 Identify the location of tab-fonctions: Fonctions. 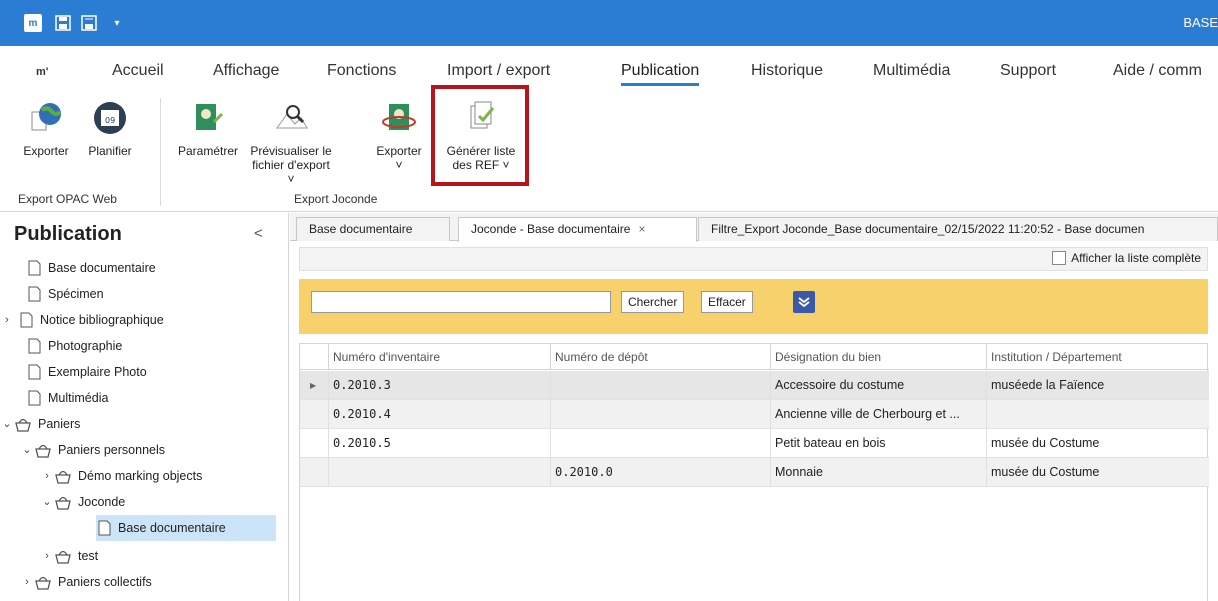
(361, 71).